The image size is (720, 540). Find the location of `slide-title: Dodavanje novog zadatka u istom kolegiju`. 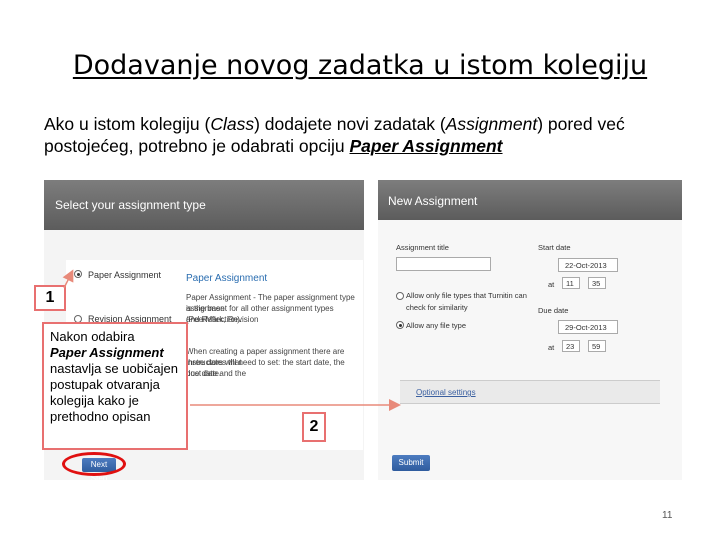

slide-title: Dodavanje novog zadatka u istom kolegiju is located at coordinates (360, 65).